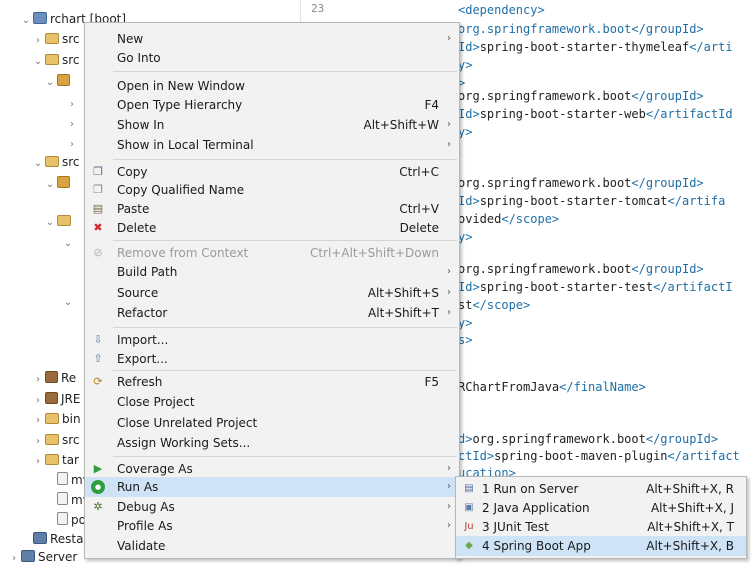 Image resolution: width=754 pixels, height=569 pixels. Describe the element at coordinates (272, 172) in the screenshot. I see `menu-item-copy: ❐ Copy Ctrl+C` at that location.